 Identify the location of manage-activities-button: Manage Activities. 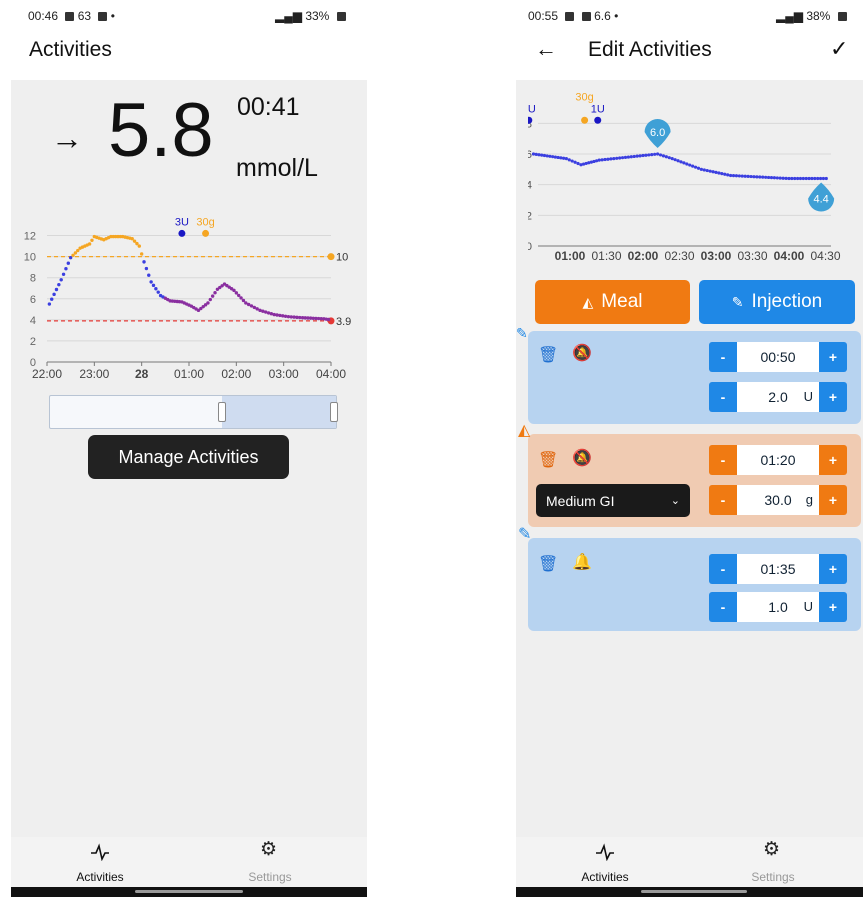
(188, 457).